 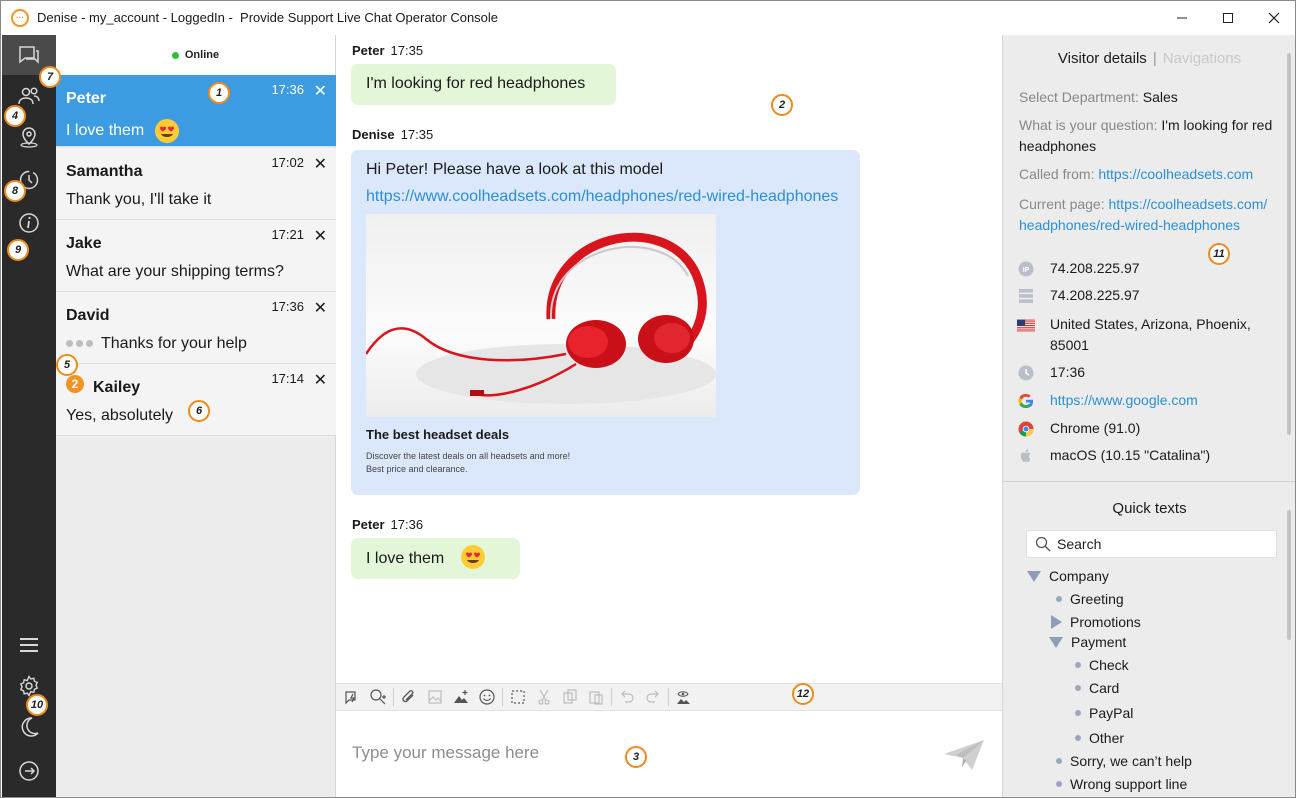 What do you see at coordinates (1273, 17) in the screenshot?
I see `close-window-button` at bounding box center [1273, 17].